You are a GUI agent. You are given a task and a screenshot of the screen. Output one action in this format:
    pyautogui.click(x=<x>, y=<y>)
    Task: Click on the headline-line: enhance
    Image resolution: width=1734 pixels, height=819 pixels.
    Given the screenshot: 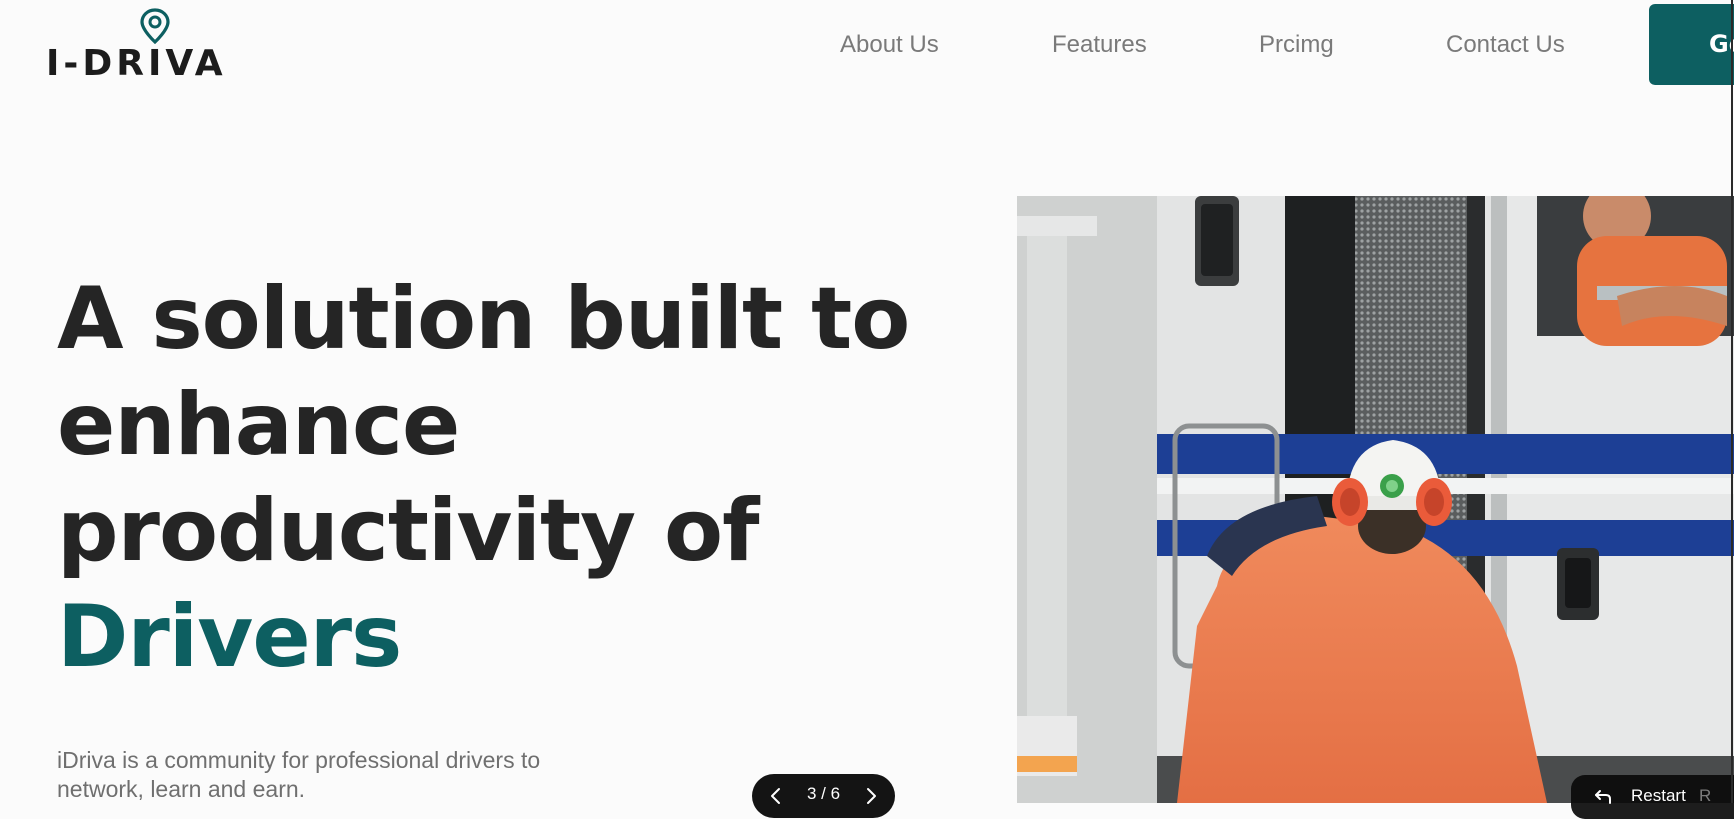 What is the action you would take?
    pyautogui.click(x=258, y=425)
    